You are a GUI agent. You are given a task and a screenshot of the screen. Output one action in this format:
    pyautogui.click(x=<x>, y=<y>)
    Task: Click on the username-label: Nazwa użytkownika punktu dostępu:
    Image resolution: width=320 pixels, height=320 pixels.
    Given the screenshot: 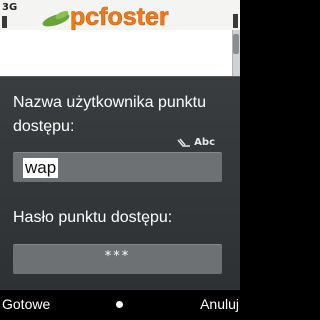 What is the action you would take?
    pyautogui.click(x=109, y=114)
    